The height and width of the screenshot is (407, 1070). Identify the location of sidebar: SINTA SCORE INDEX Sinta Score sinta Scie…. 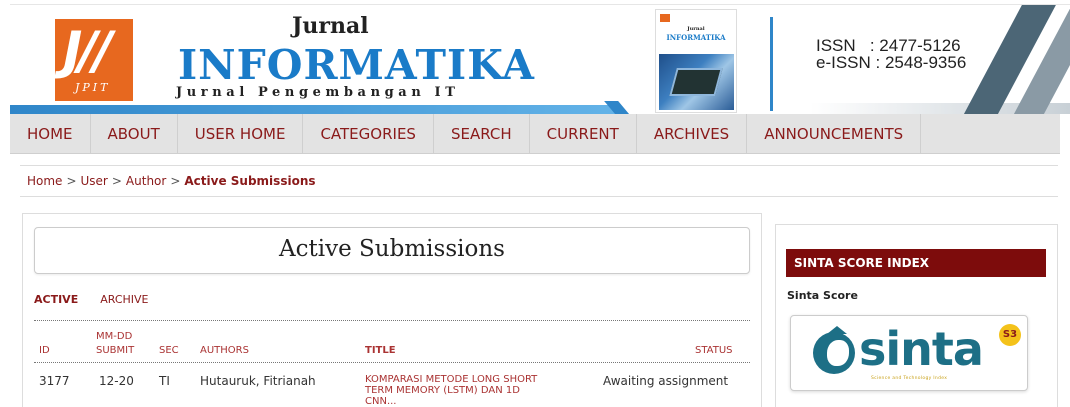
(916, 315).